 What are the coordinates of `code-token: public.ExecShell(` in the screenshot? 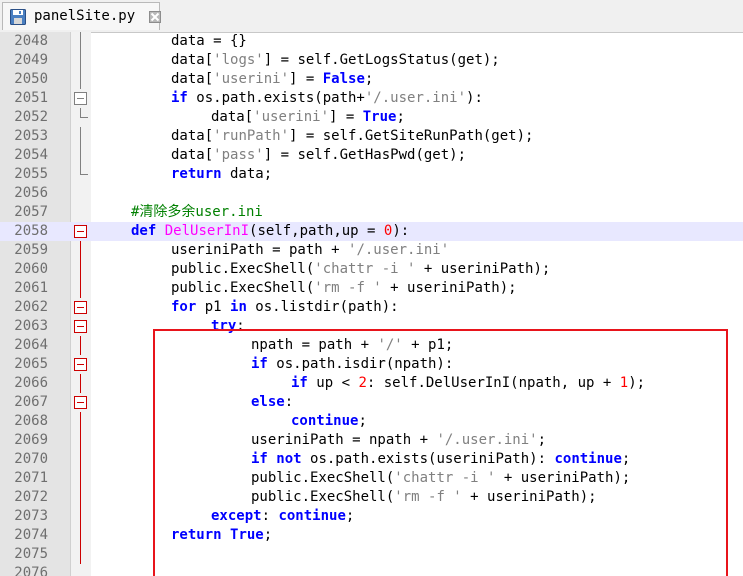 It's located at (243, 269).